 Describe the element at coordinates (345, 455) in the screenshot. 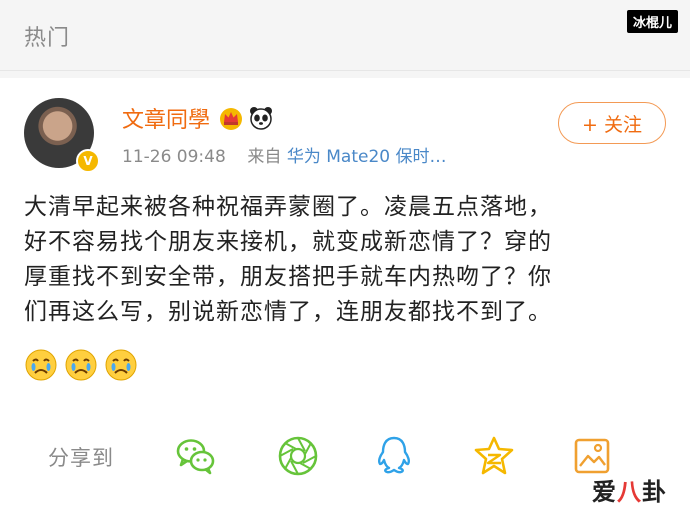

I see `share-row: 分享到` at that location.